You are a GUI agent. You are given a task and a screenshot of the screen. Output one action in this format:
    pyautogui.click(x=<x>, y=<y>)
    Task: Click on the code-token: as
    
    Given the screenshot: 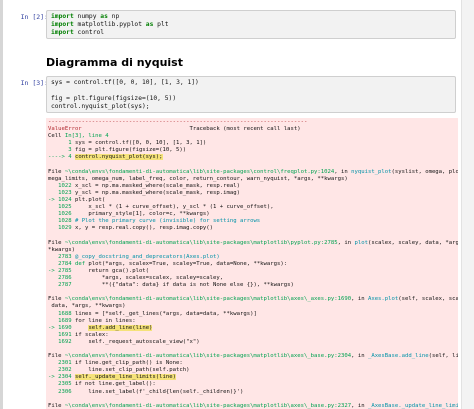 What is the action you would take?
    pyautogui.click(x=104, y=16)
    